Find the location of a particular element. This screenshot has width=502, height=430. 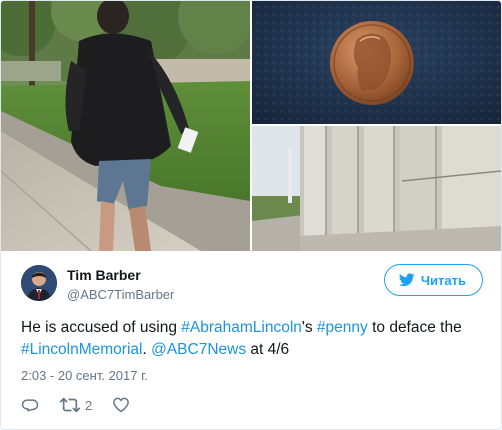

avatar is located at coordinates (39, 283).